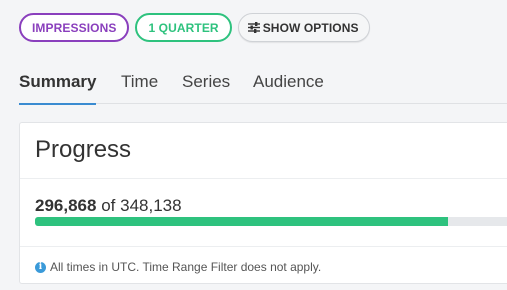 The width and height of the screenshot is (507, 290). Describe the element at coordinates (253, 27) in the screenshot. I see `sliders-icon` at that location.